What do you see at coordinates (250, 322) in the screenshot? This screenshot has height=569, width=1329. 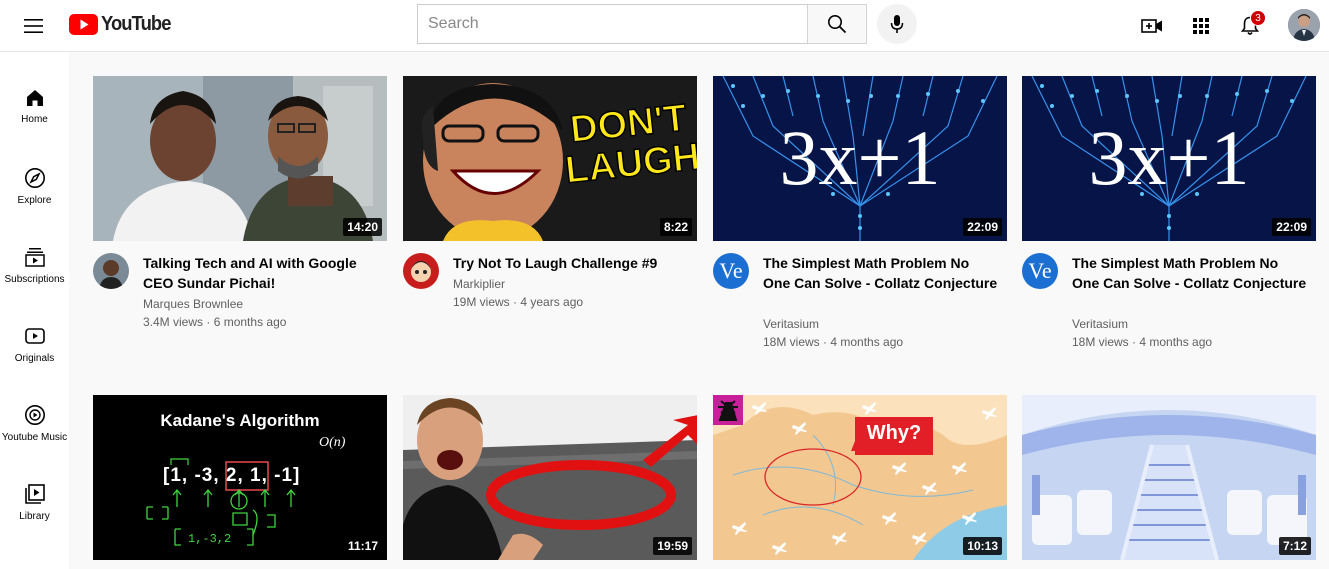 I see `upload-age: 6 months ago` at bounding box center [250, 322].